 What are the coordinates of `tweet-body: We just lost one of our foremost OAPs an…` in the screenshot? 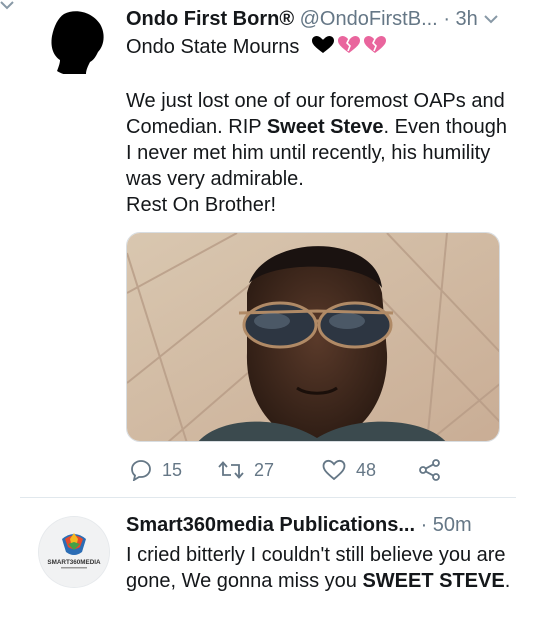 It's located at (321, 153).